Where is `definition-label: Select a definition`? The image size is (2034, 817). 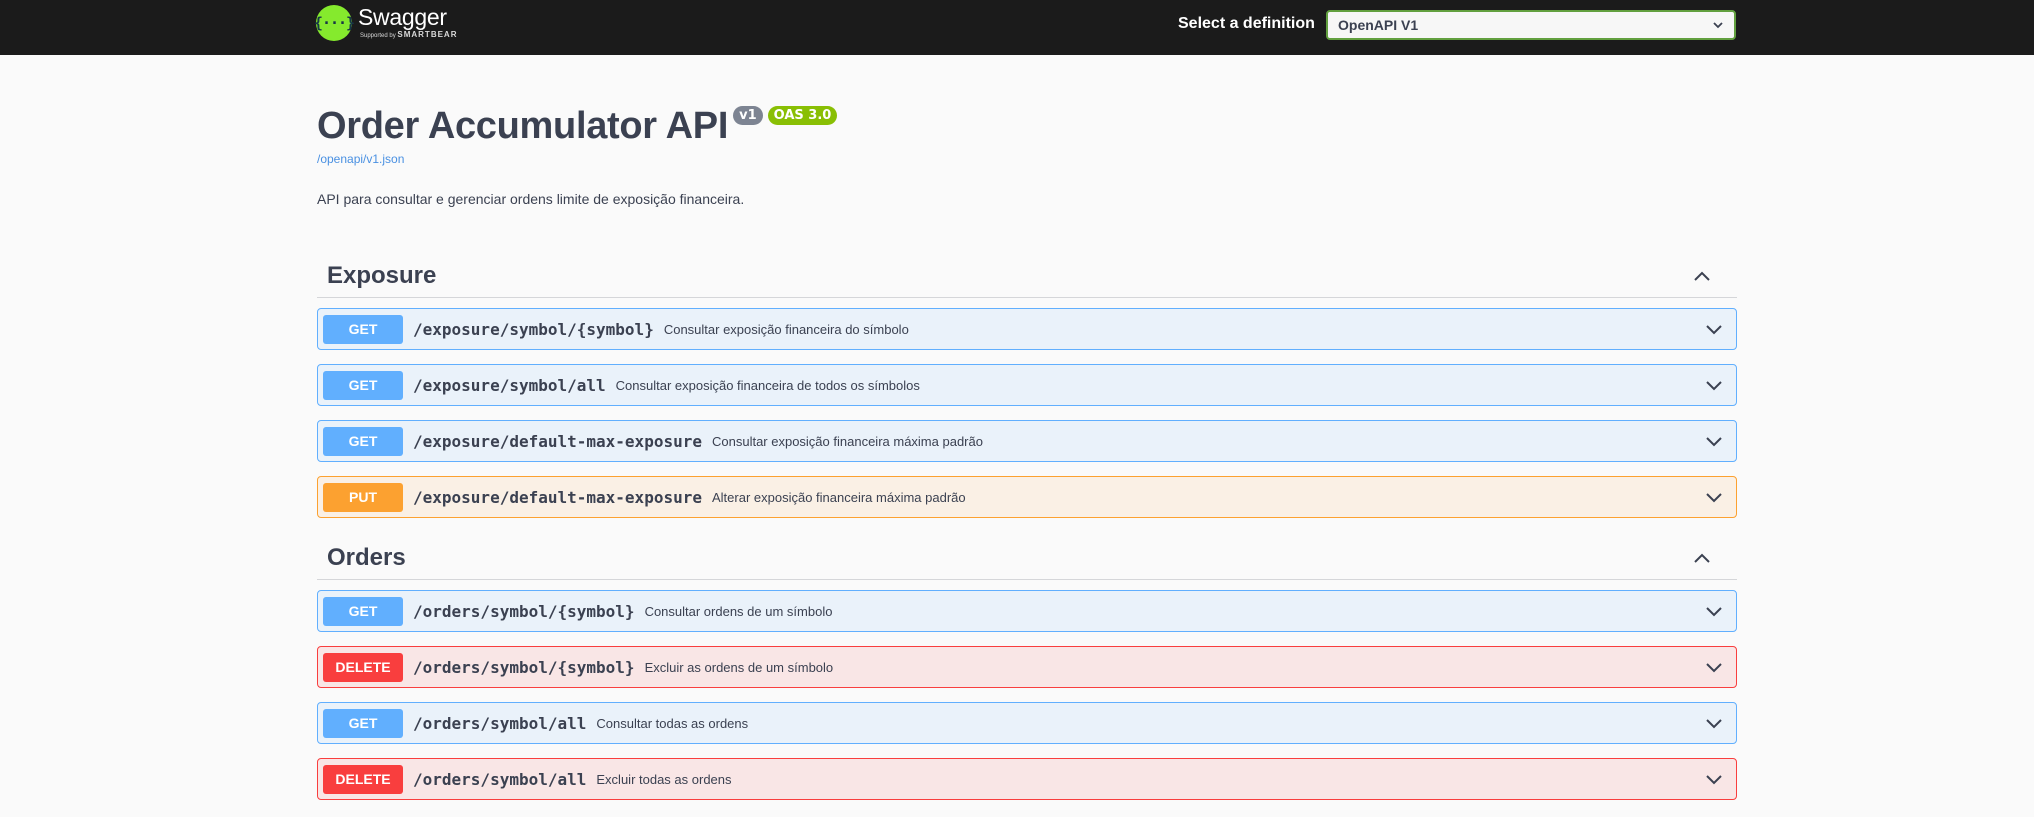 definition-label: Select a definition is located at coordinates (1246, 23).